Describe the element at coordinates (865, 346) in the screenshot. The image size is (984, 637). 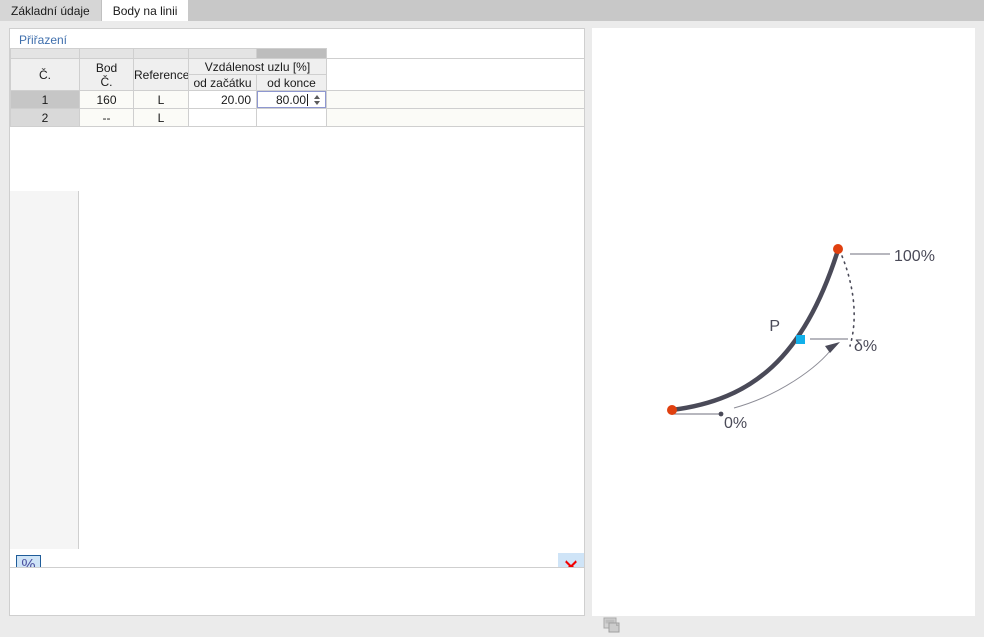
I see `label-delta-percent: δ%` at that location.